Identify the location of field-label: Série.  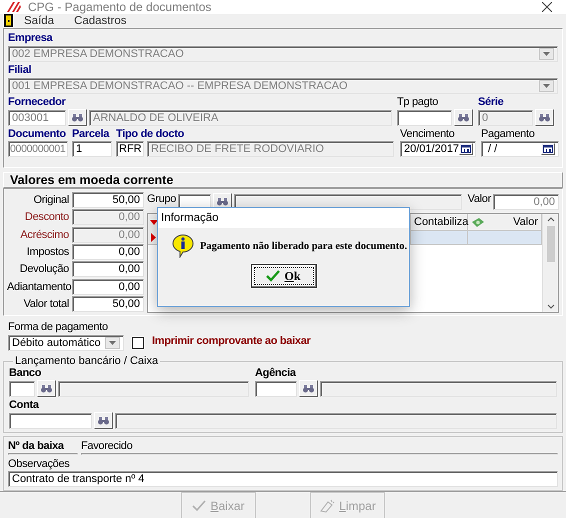
(491, 102).